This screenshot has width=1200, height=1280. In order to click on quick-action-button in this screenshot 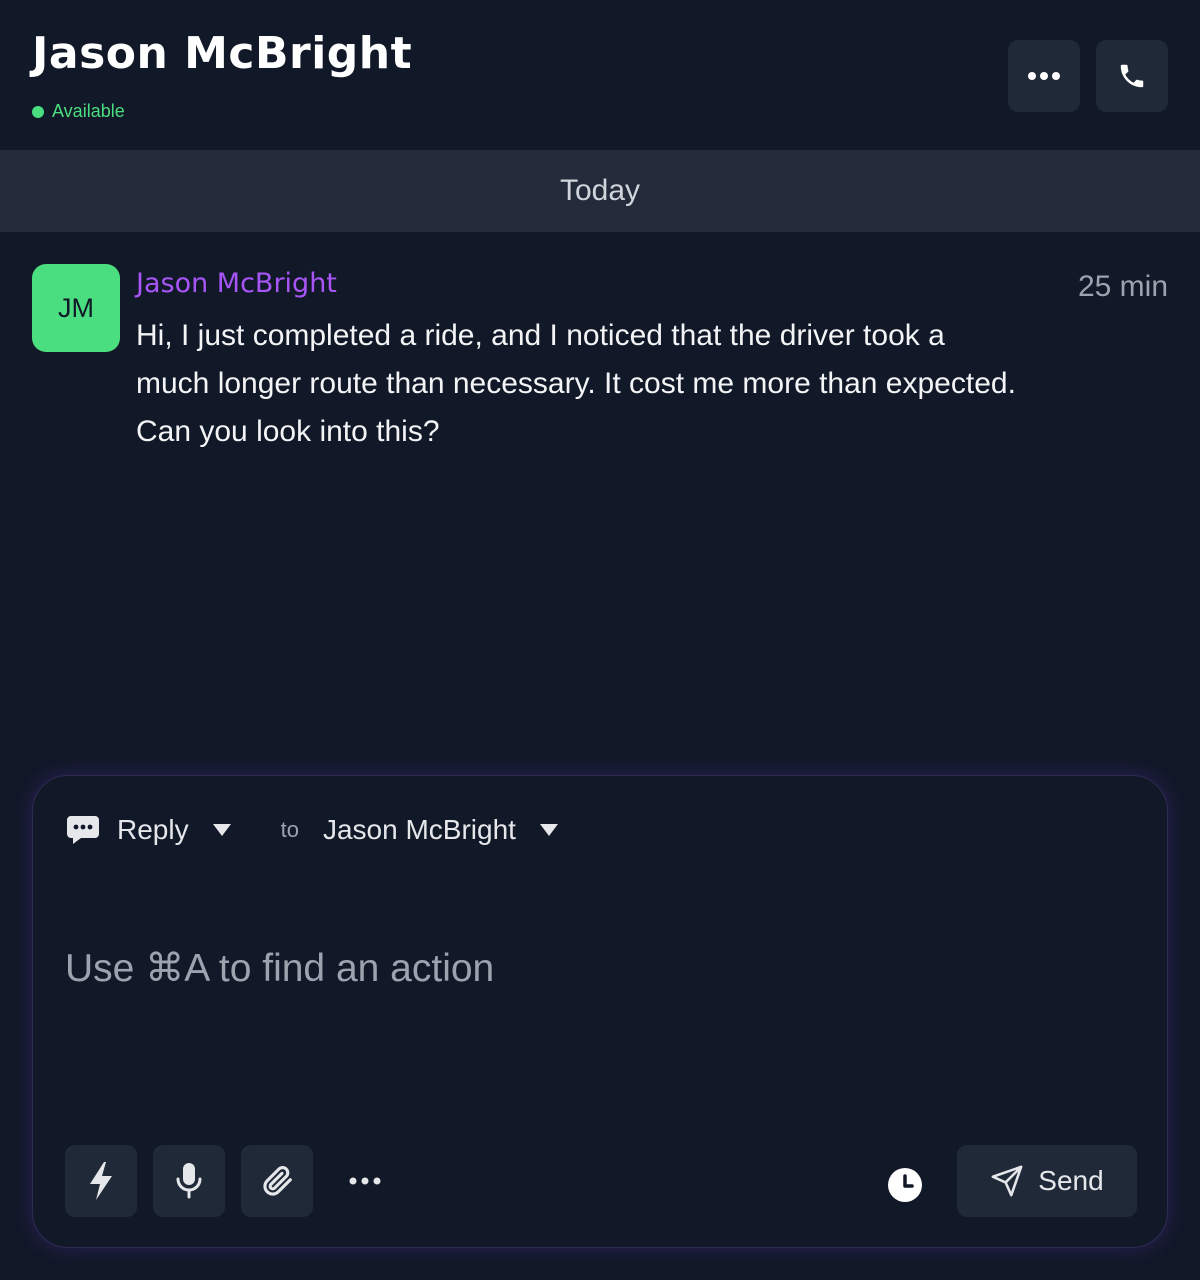, I will do `click(101, 1181)`.